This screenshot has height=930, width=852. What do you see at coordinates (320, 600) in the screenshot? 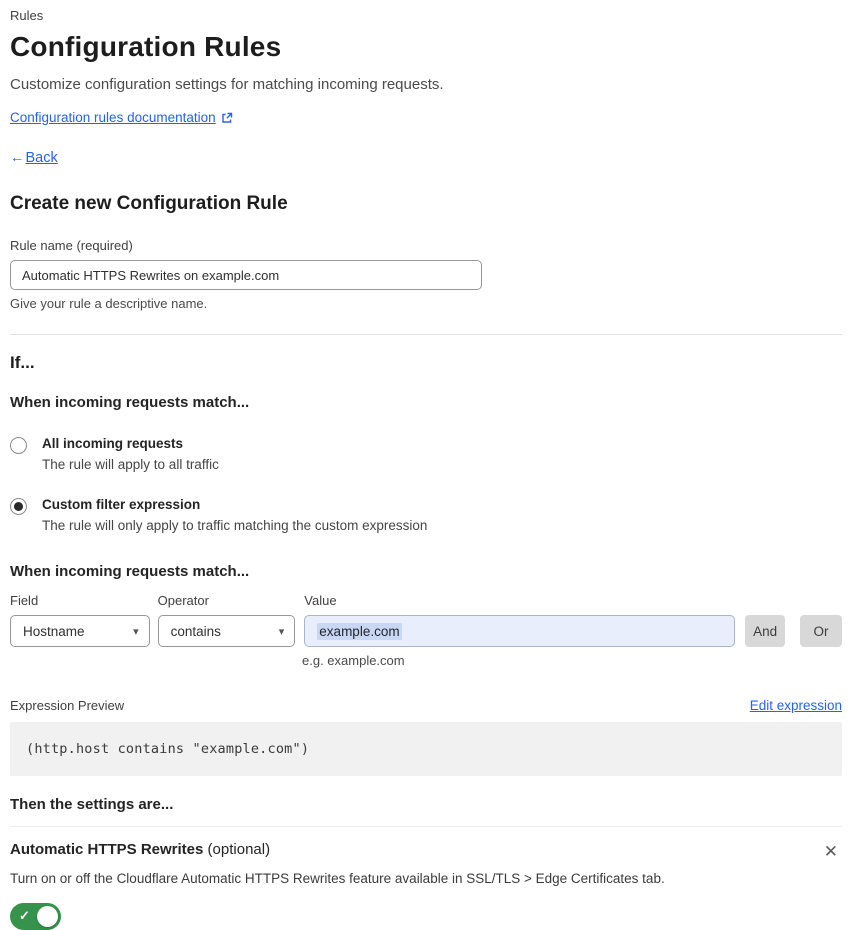
I see `value-column-label: Value` at bounding box center [320, 600].